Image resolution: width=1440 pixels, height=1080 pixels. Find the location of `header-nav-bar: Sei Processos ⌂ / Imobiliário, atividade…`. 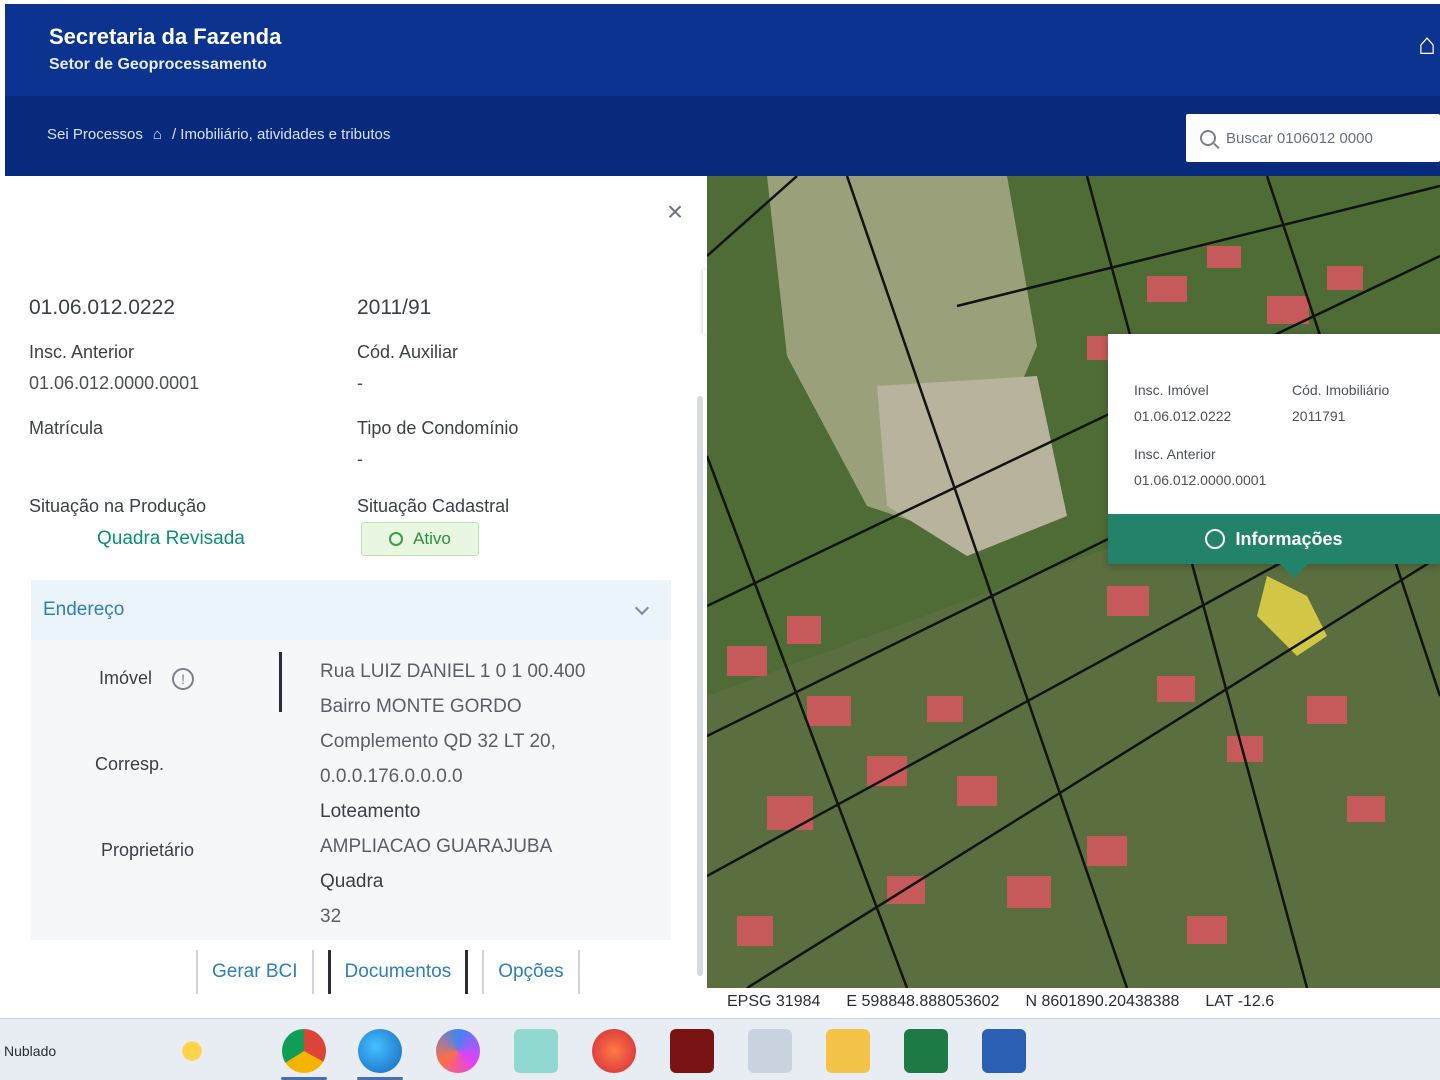

header-nav-bar: Sei Processos ⌂ / Imobiliário, atividade… is located at coordinates (722, 136).